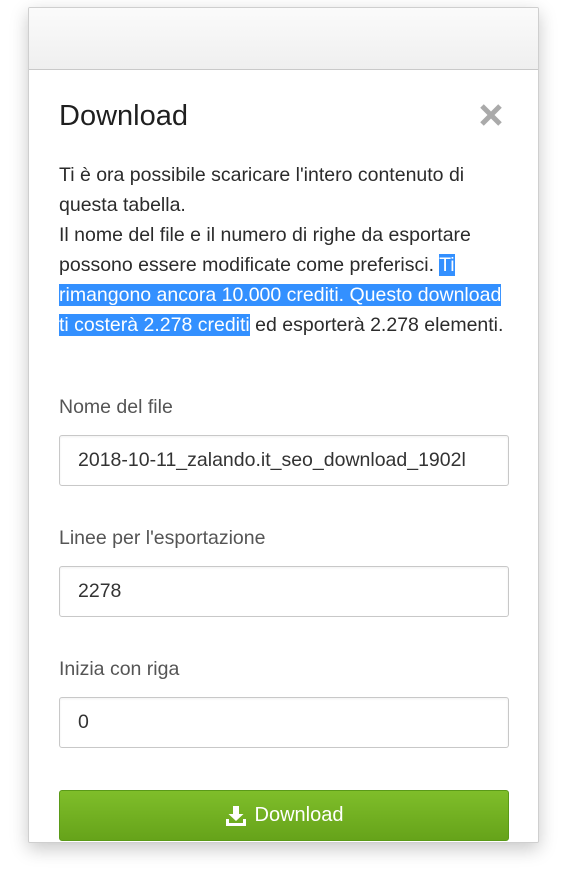 The height and width of the screenshot is (878, 565). What do you see at coordinates (284, 722) in the screenshot?
I see `start-row-input` at bounding box center [284, 722].